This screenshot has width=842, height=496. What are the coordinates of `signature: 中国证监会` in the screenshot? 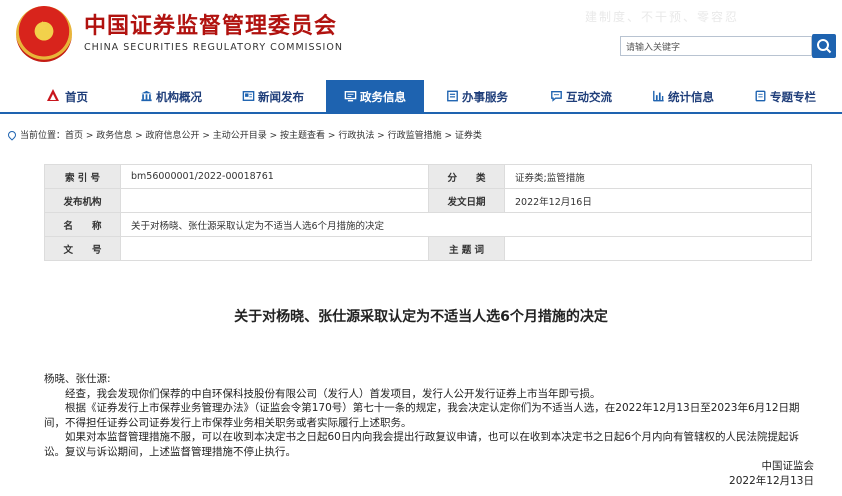 It's located at (788, 466).